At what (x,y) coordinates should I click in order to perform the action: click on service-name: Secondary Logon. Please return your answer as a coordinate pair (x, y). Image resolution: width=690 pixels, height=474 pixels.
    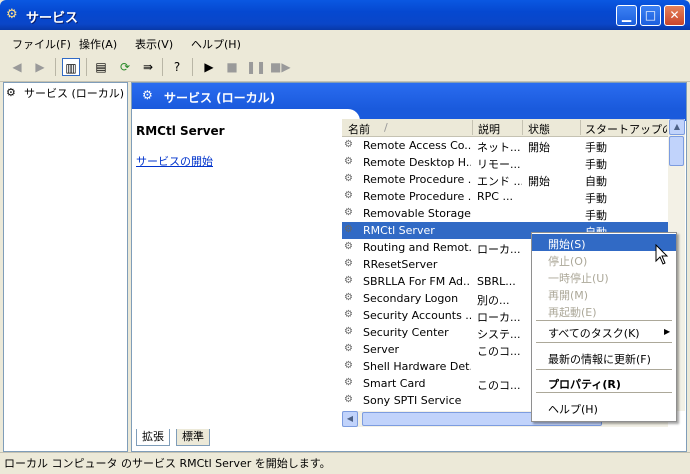
    Looking at the image, I should click on (411, 298).